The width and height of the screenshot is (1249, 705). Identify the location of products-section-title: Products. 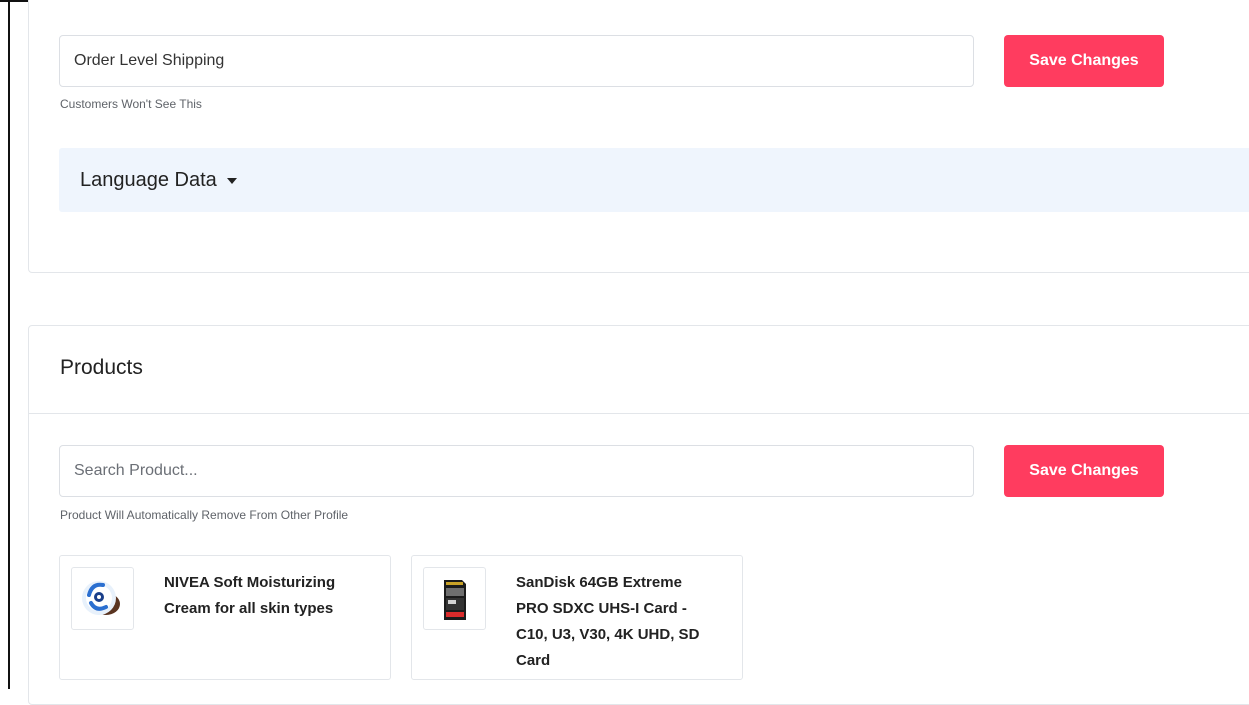
(101, 367).